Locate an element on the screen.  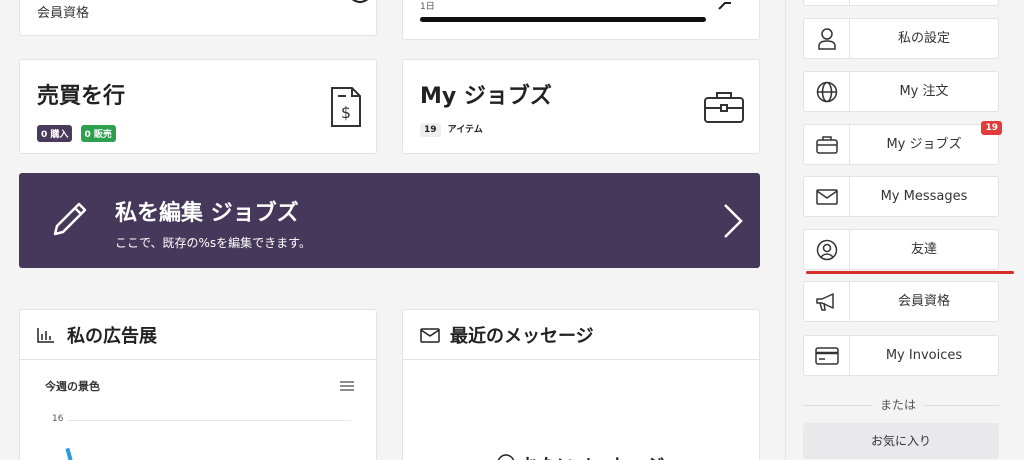
chart-tick-label: 16 is located at coordinates (58, 419).